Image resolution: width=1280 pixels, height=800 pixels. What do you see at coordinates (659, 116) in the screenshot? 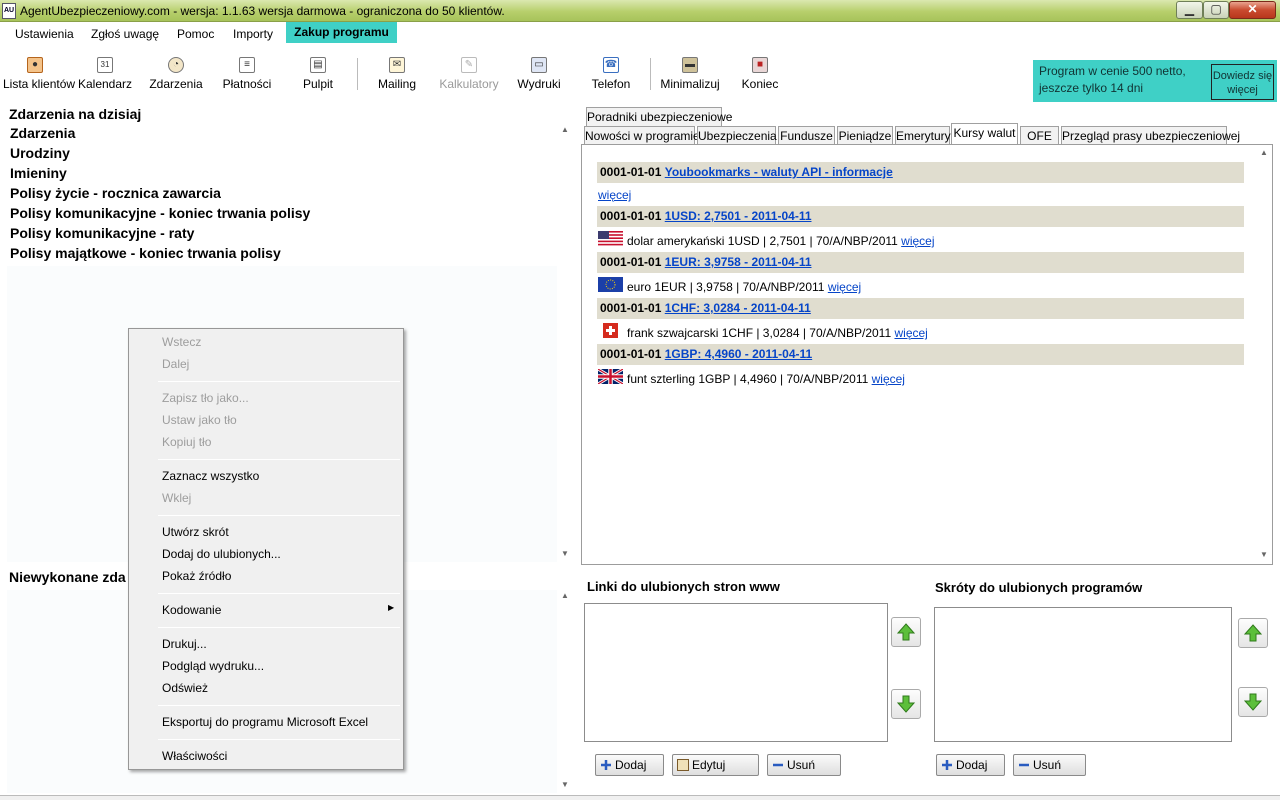
I see `tab-poradniki: Poradniki ubezpieczeniowe` at bounding box center [659, 116].